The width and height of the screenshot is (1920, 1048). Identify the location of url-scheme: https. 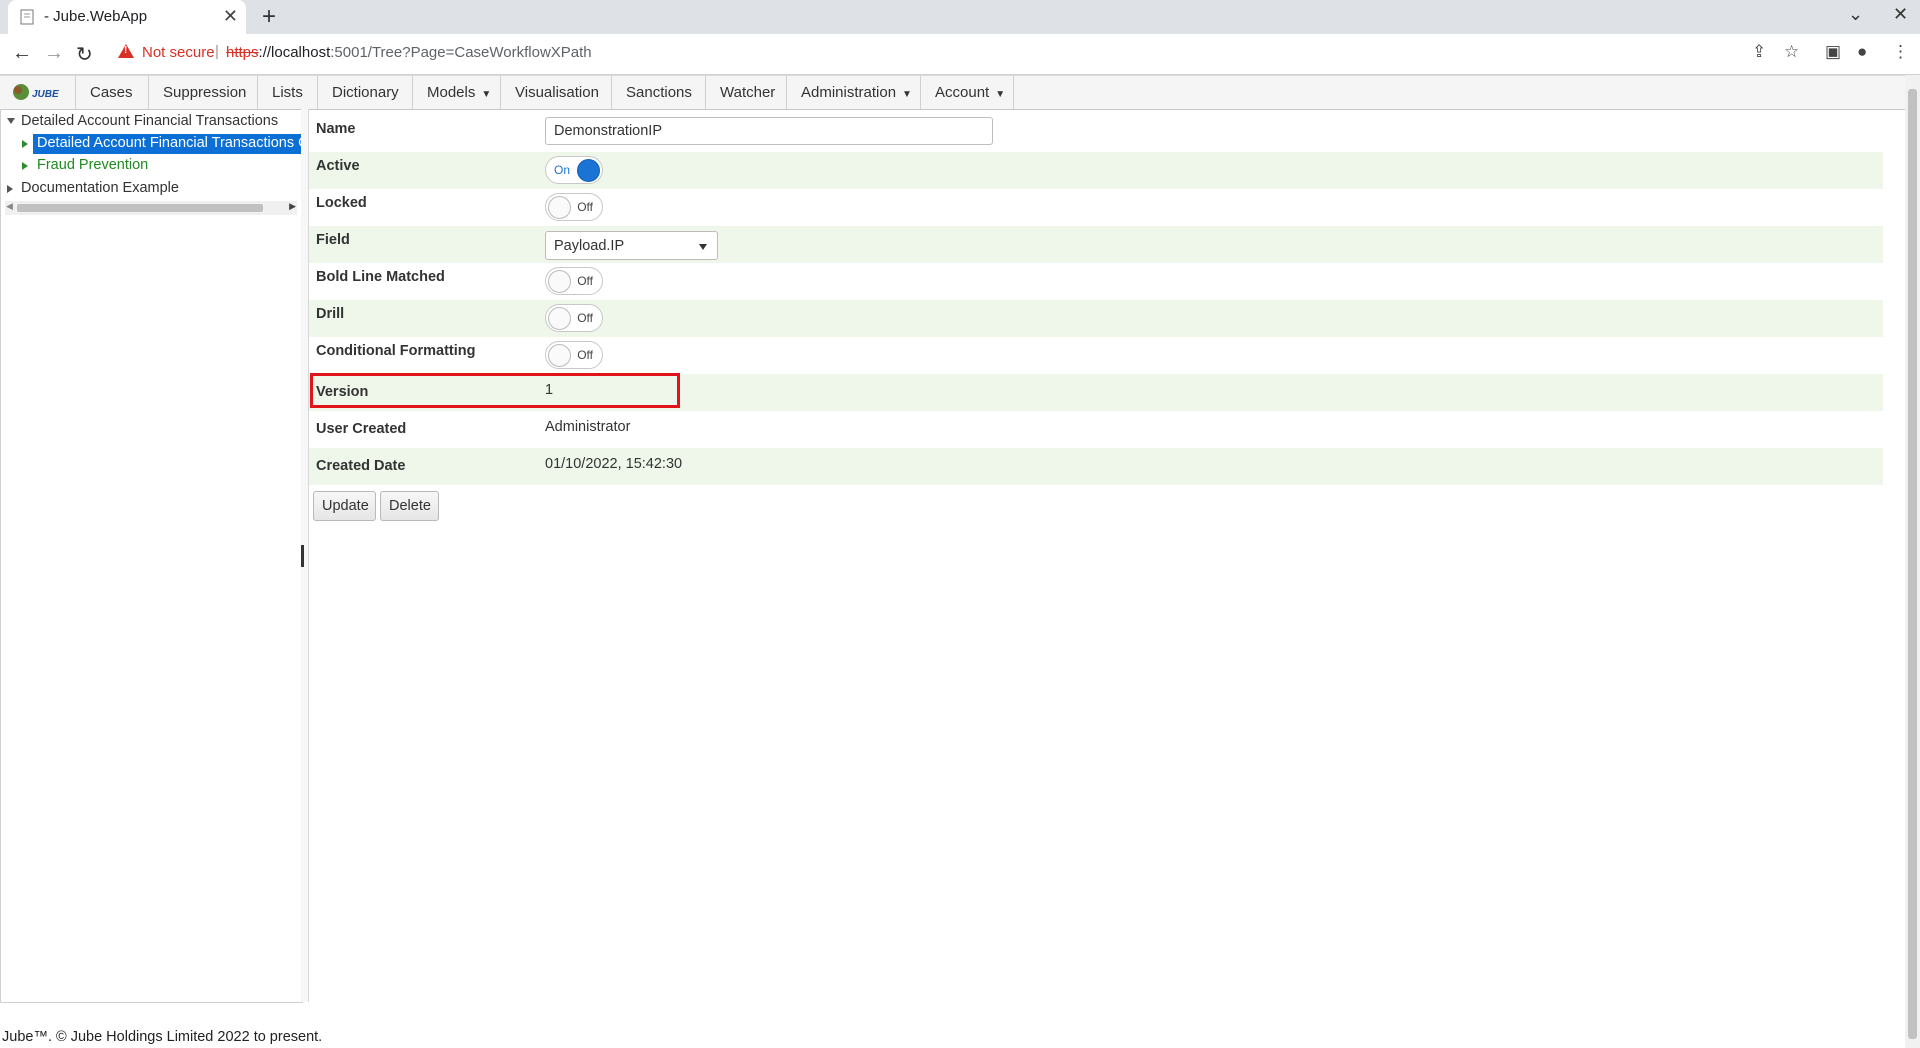
(242, 52).